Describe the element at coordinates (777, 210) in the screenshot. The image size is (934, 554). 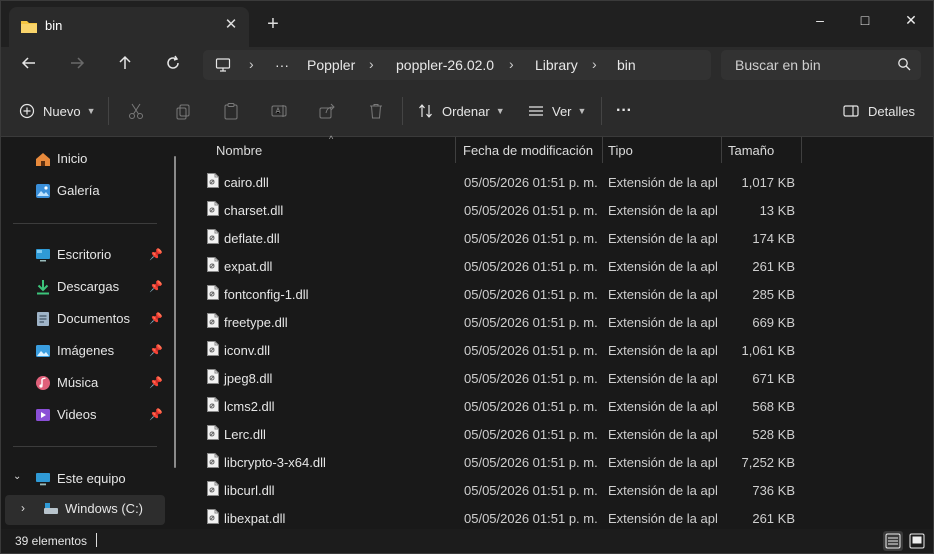
I see `file-size: 13 KB` at that location.